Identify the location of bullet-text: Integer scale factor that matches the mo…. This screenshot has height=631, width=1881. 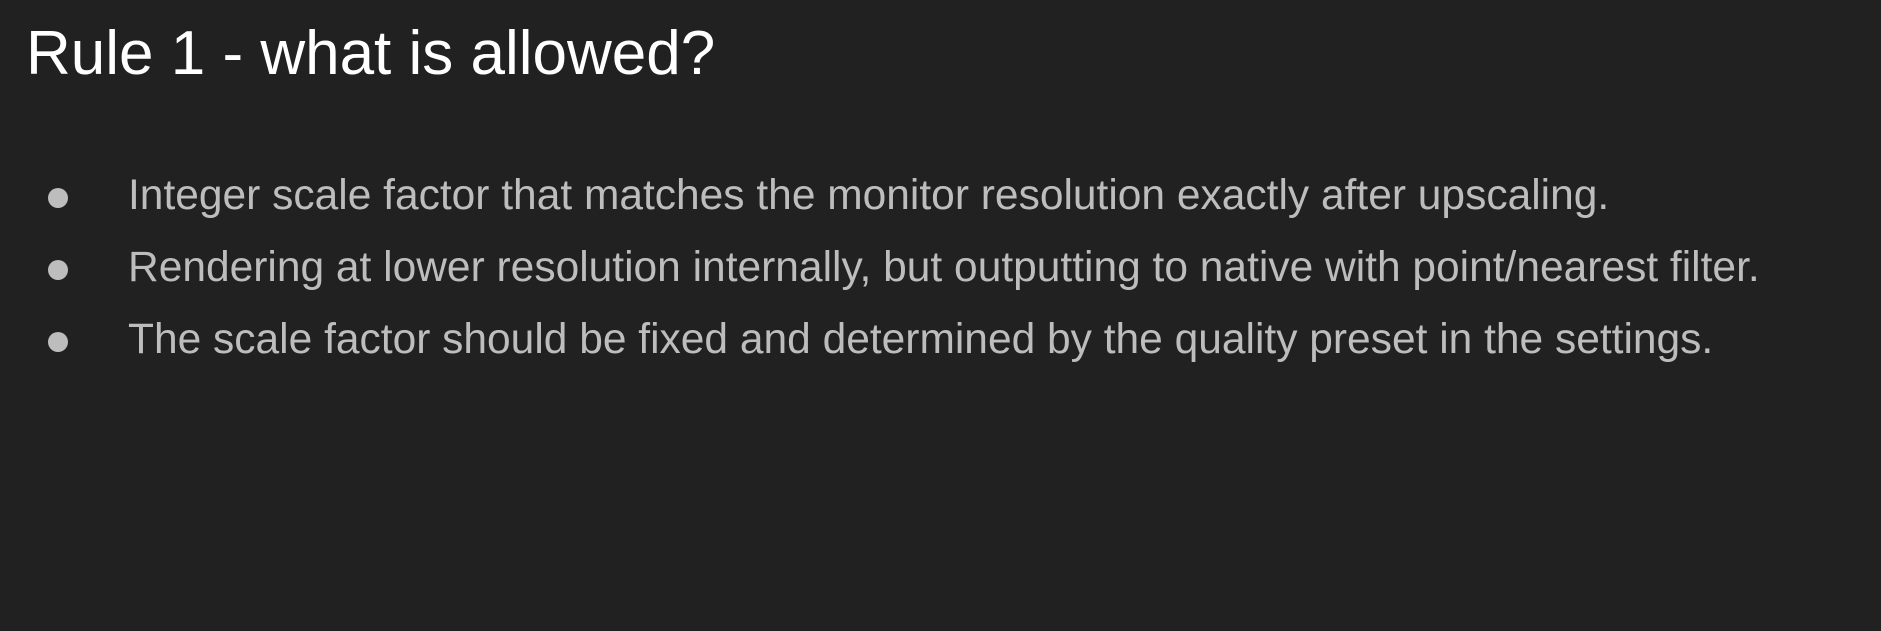
(869, 195).